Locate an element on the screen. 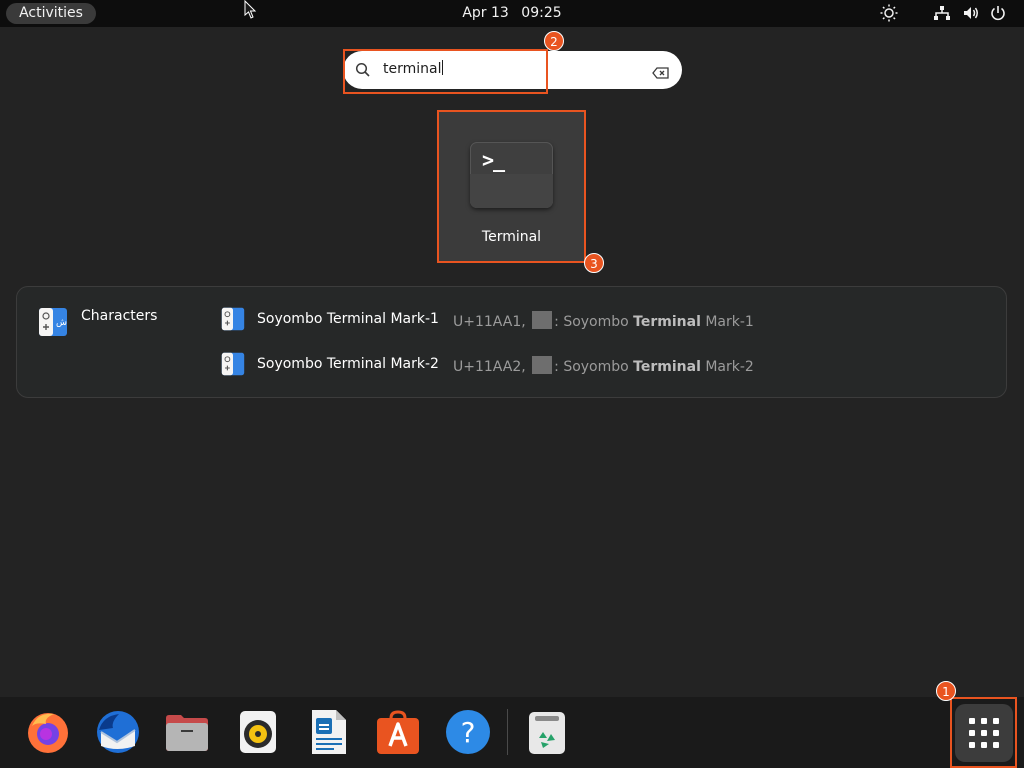 This screenshot has width=1024, height=768. character-result-row: Soyombo Terminal Mark-1 U+11AA1, is located at coordinates (601, 320).